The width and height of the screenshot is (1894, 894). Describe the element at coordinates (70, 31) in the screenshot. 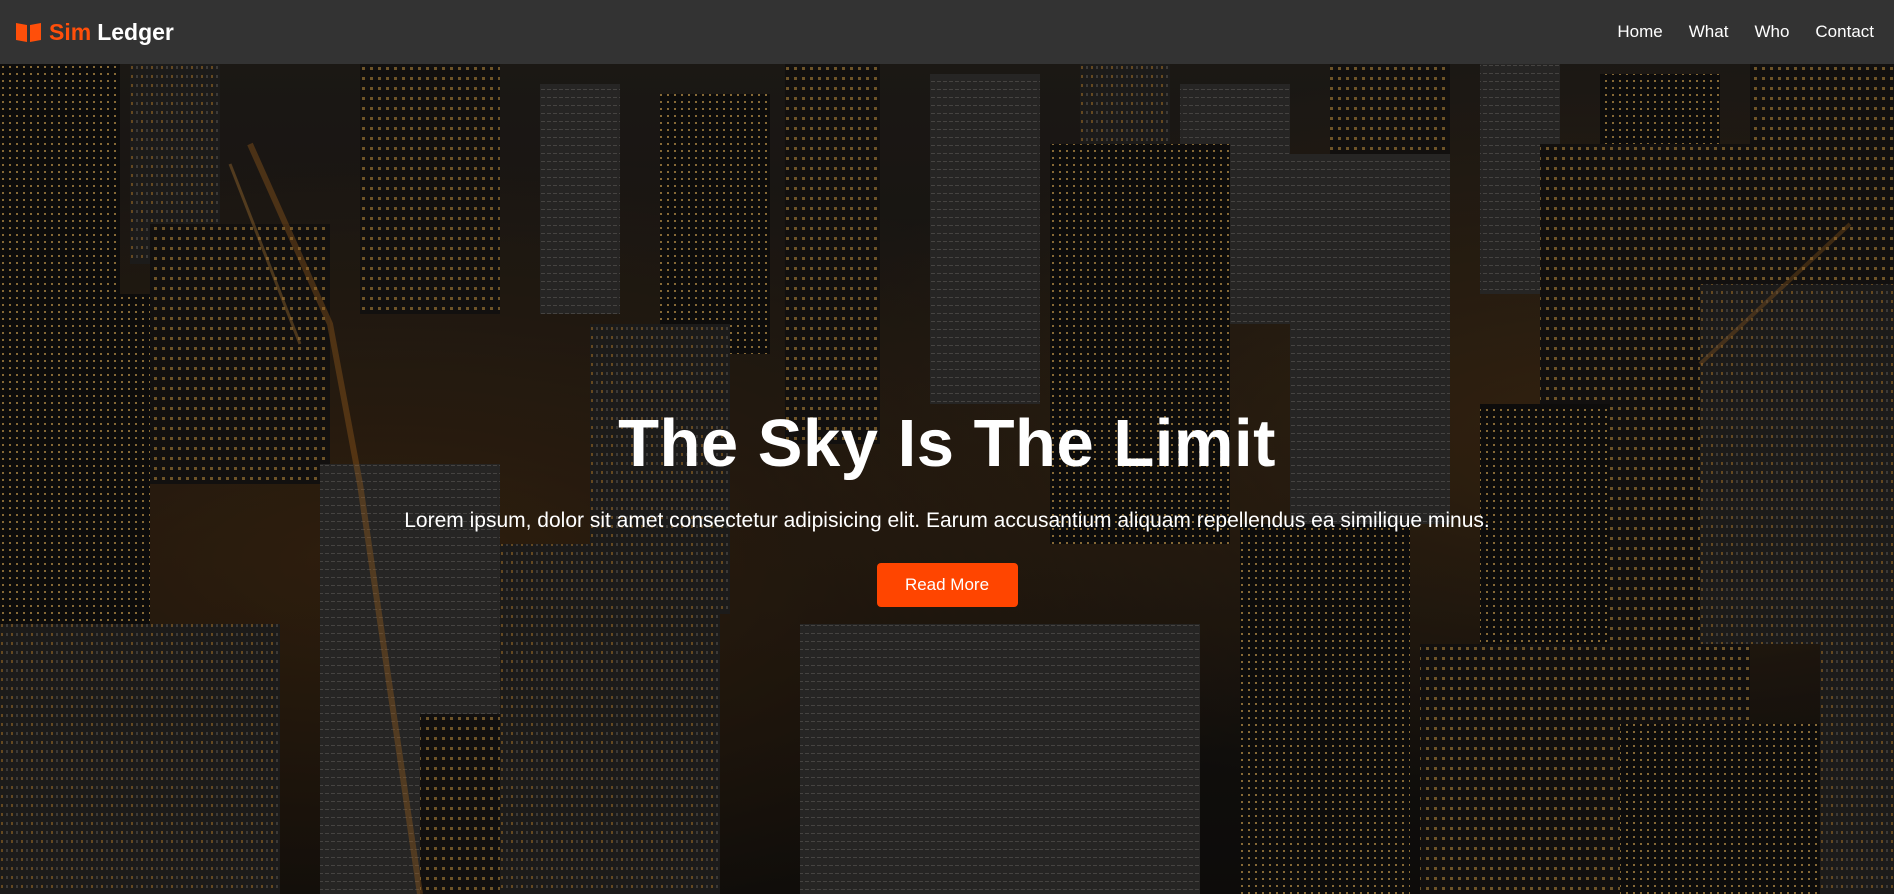

I see `brand-accent-text: Sim` at that location.